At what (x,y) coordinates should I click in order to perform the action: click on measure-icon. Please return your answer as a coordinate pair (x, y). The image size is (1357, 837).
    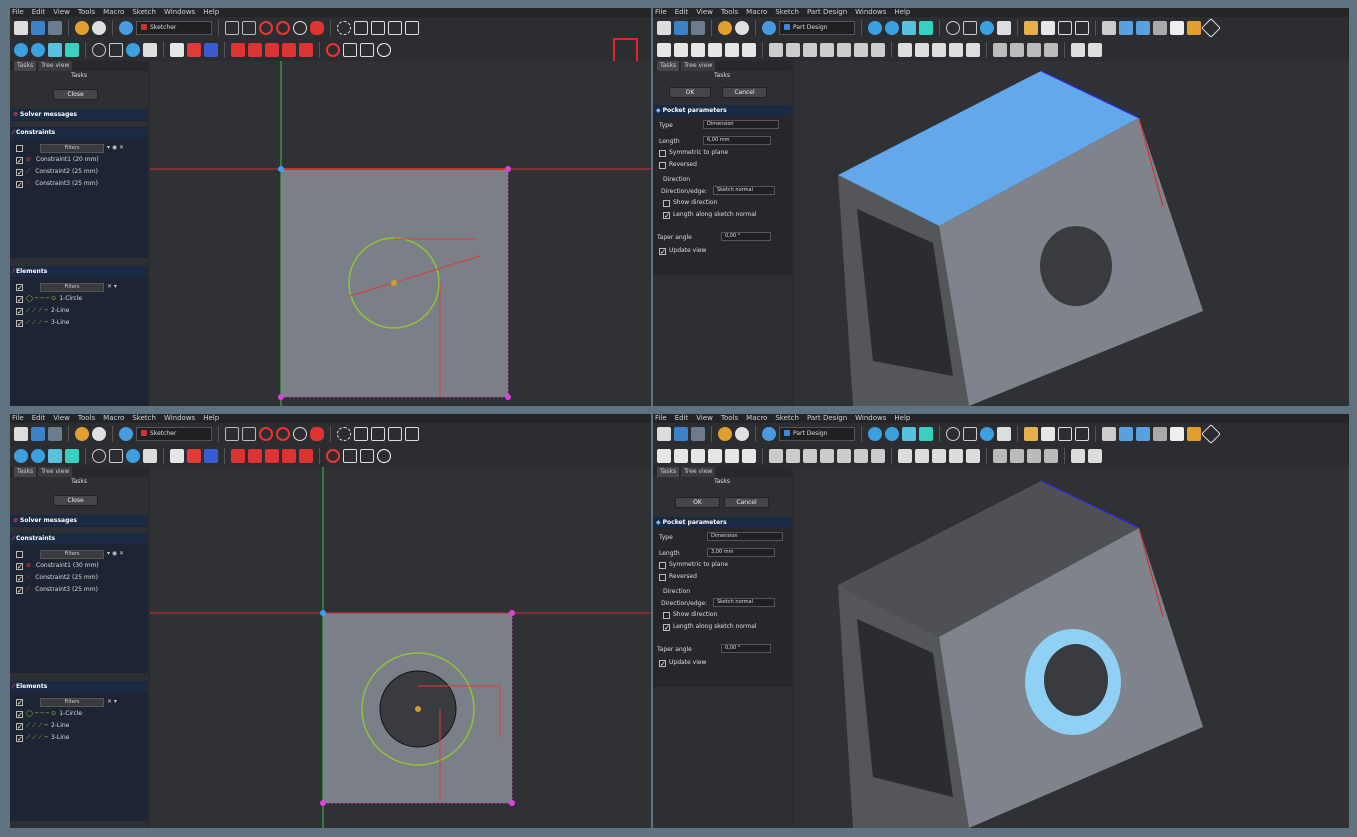
    Looking at the image, I should click on (987, 28).